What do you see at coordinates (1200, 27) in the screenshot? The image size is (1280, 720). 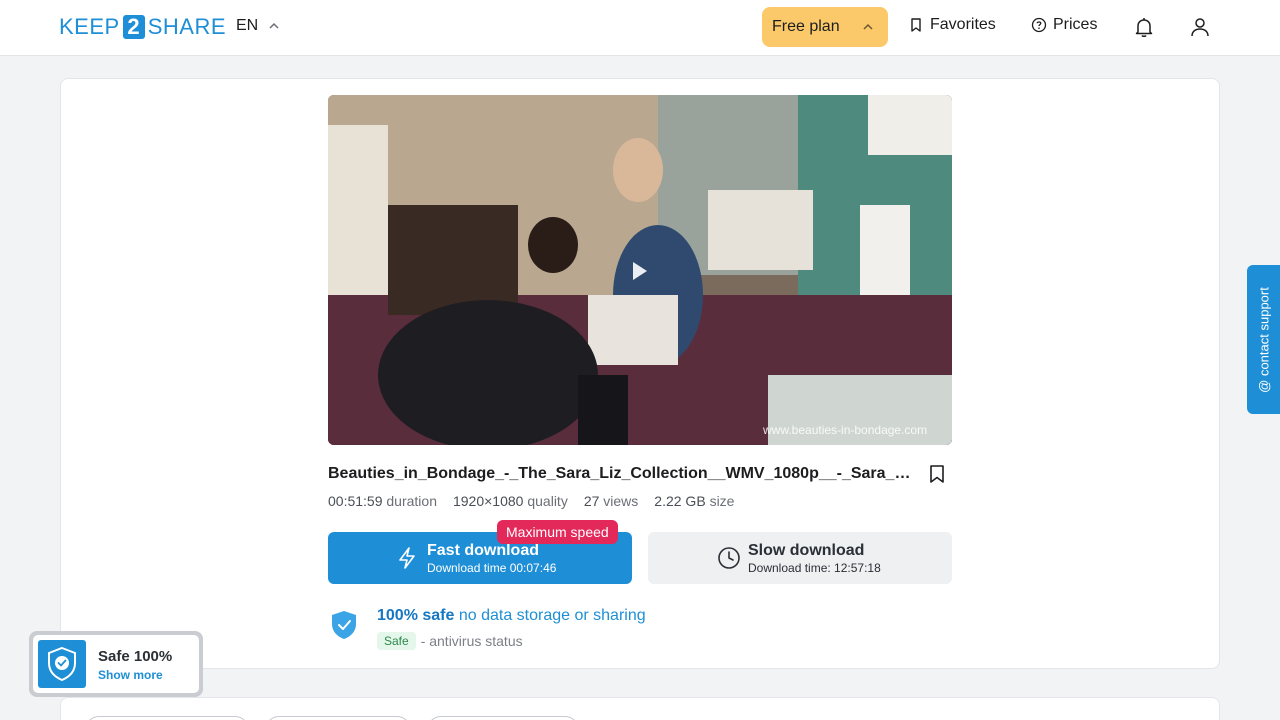 I see `user-icon` at bounding box center [1200, 27].